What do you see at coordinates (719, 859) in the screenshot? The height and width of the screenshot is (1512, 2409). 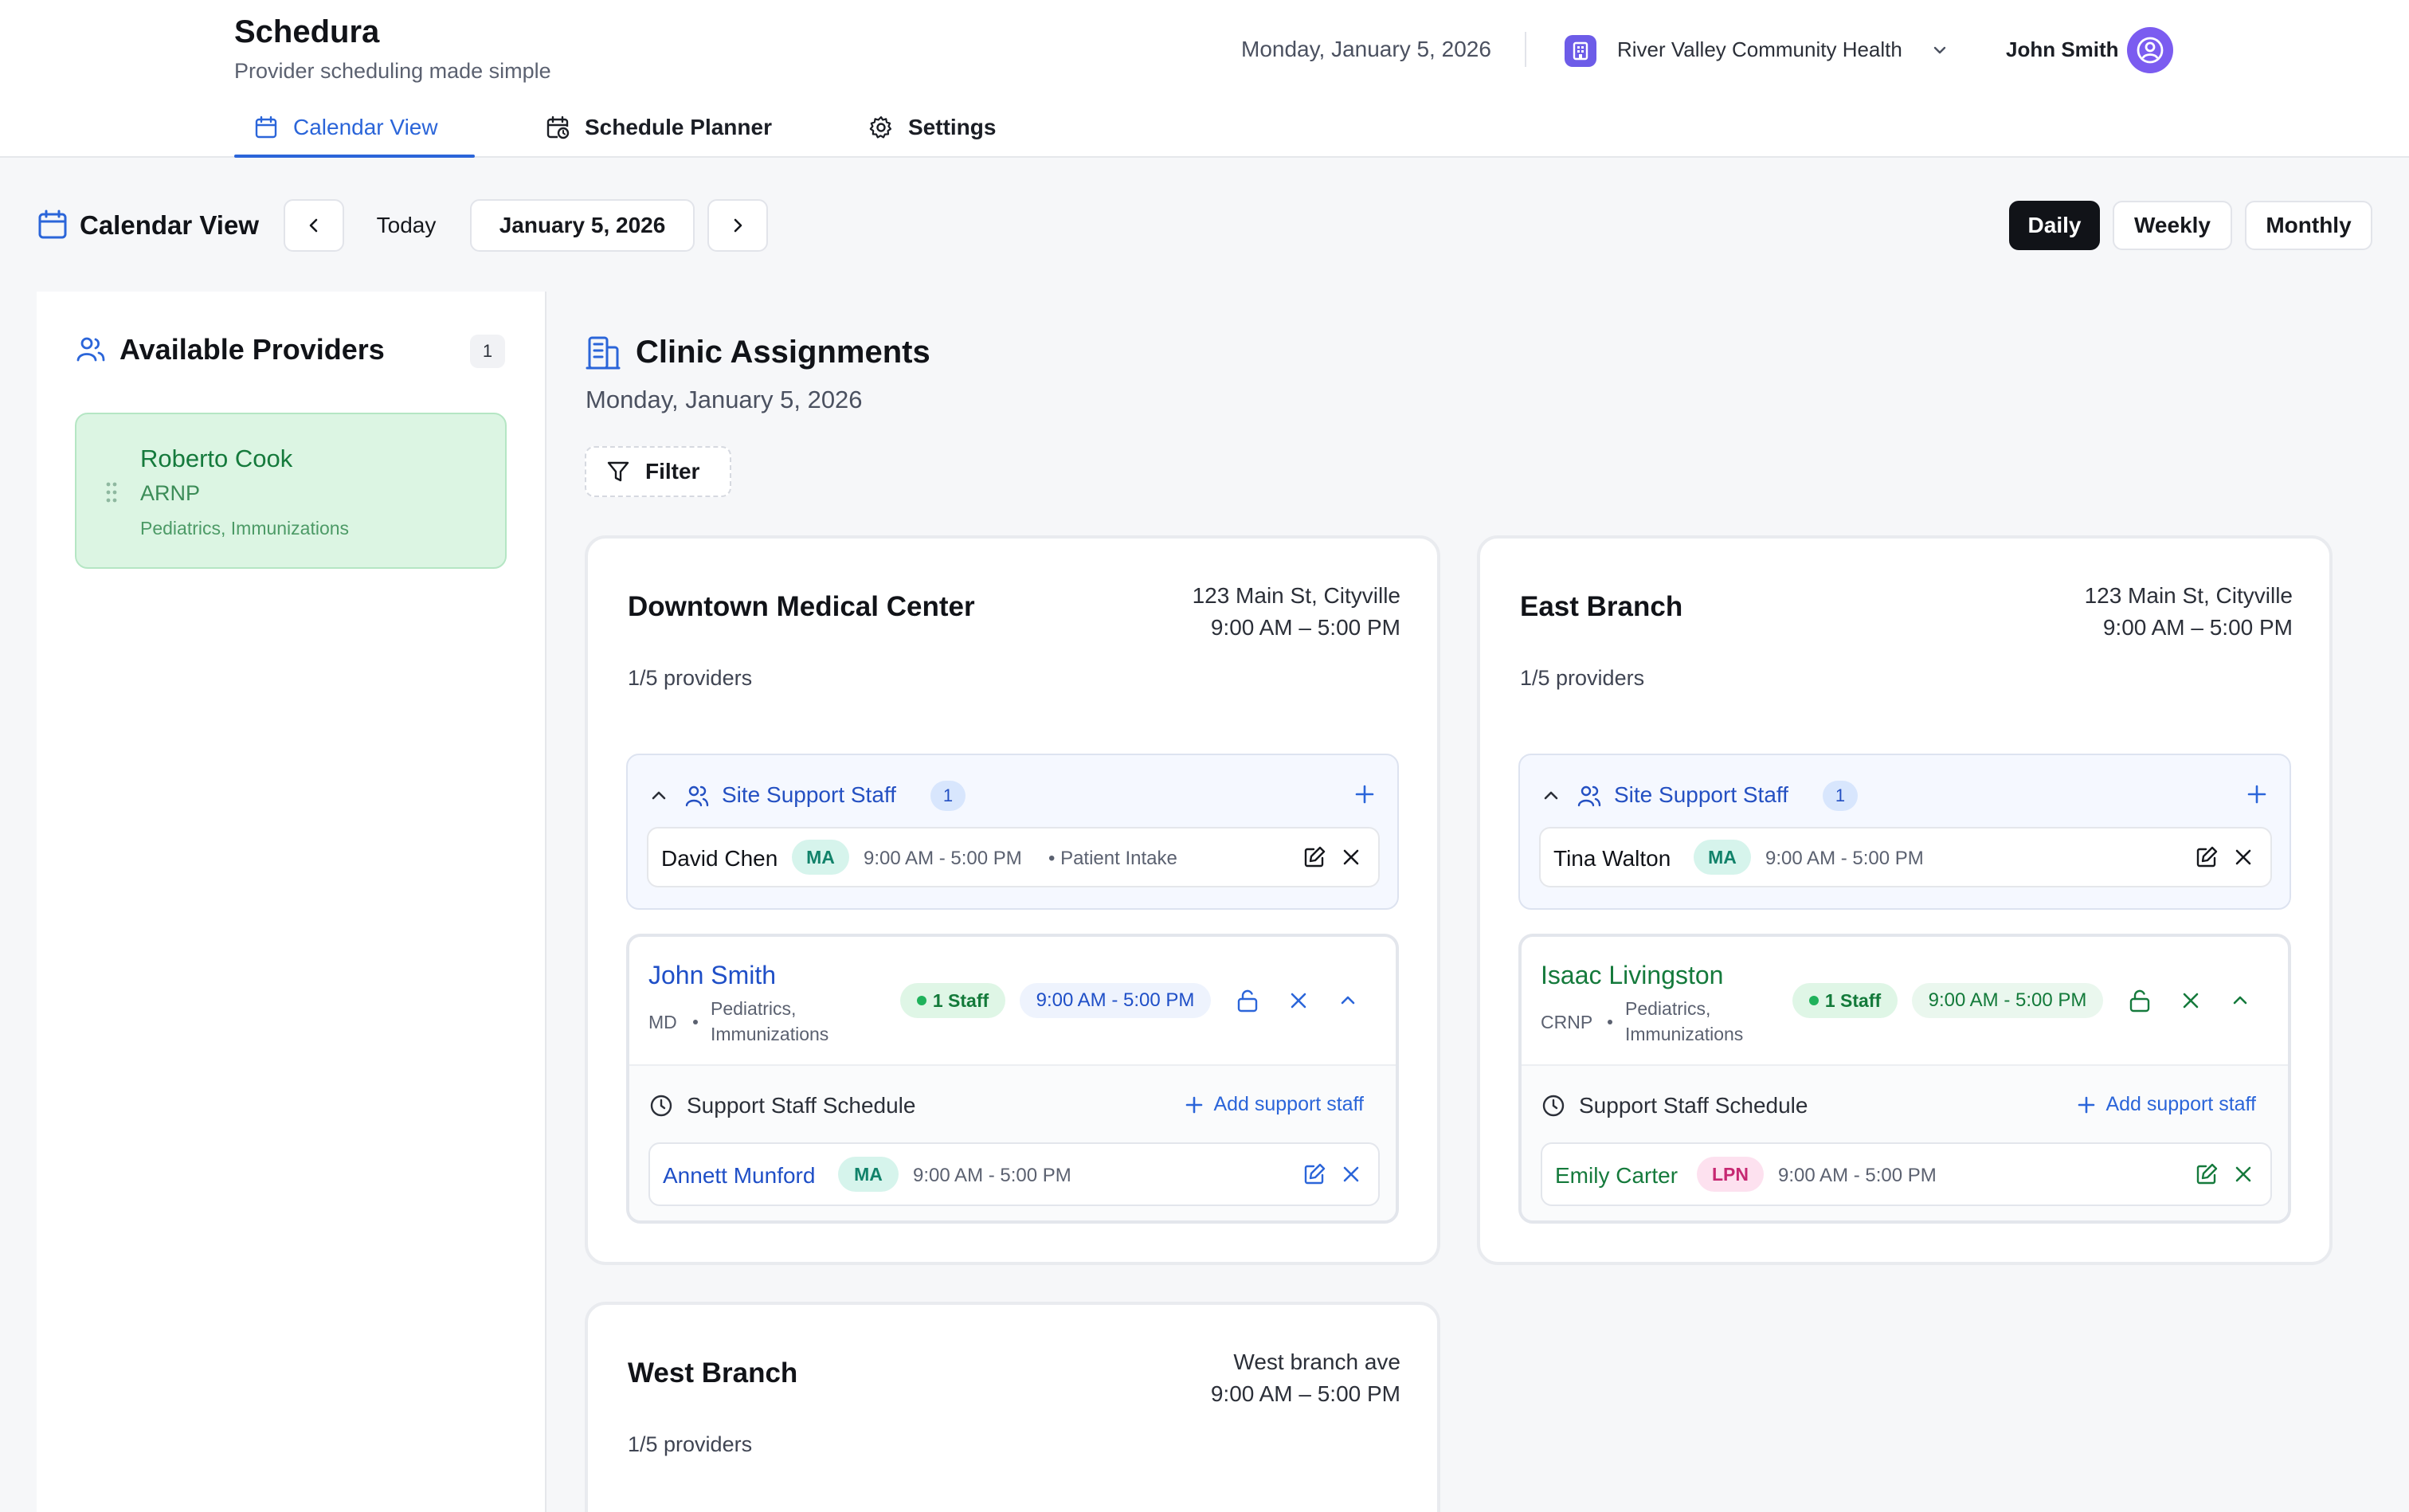 I see `staff-name: David Chen` at bounding box center [719, 859].